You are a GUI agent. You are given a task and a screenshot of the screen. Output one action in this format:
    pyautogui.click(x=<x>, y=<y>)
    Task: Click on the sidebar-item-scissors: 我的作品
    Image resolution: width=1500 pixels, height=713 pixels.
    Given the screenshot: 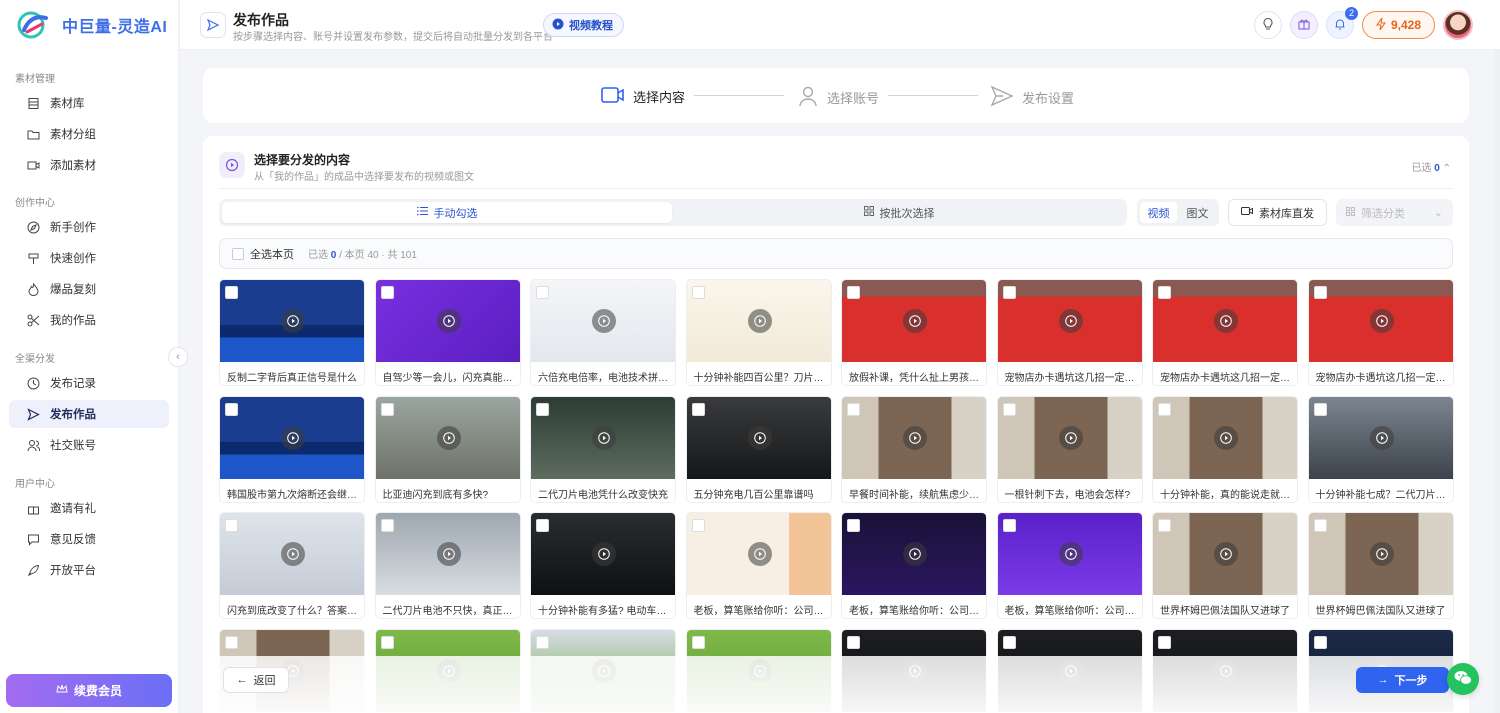 What is the action you would take?
    pyautogui.click(x=89, y=320)
    